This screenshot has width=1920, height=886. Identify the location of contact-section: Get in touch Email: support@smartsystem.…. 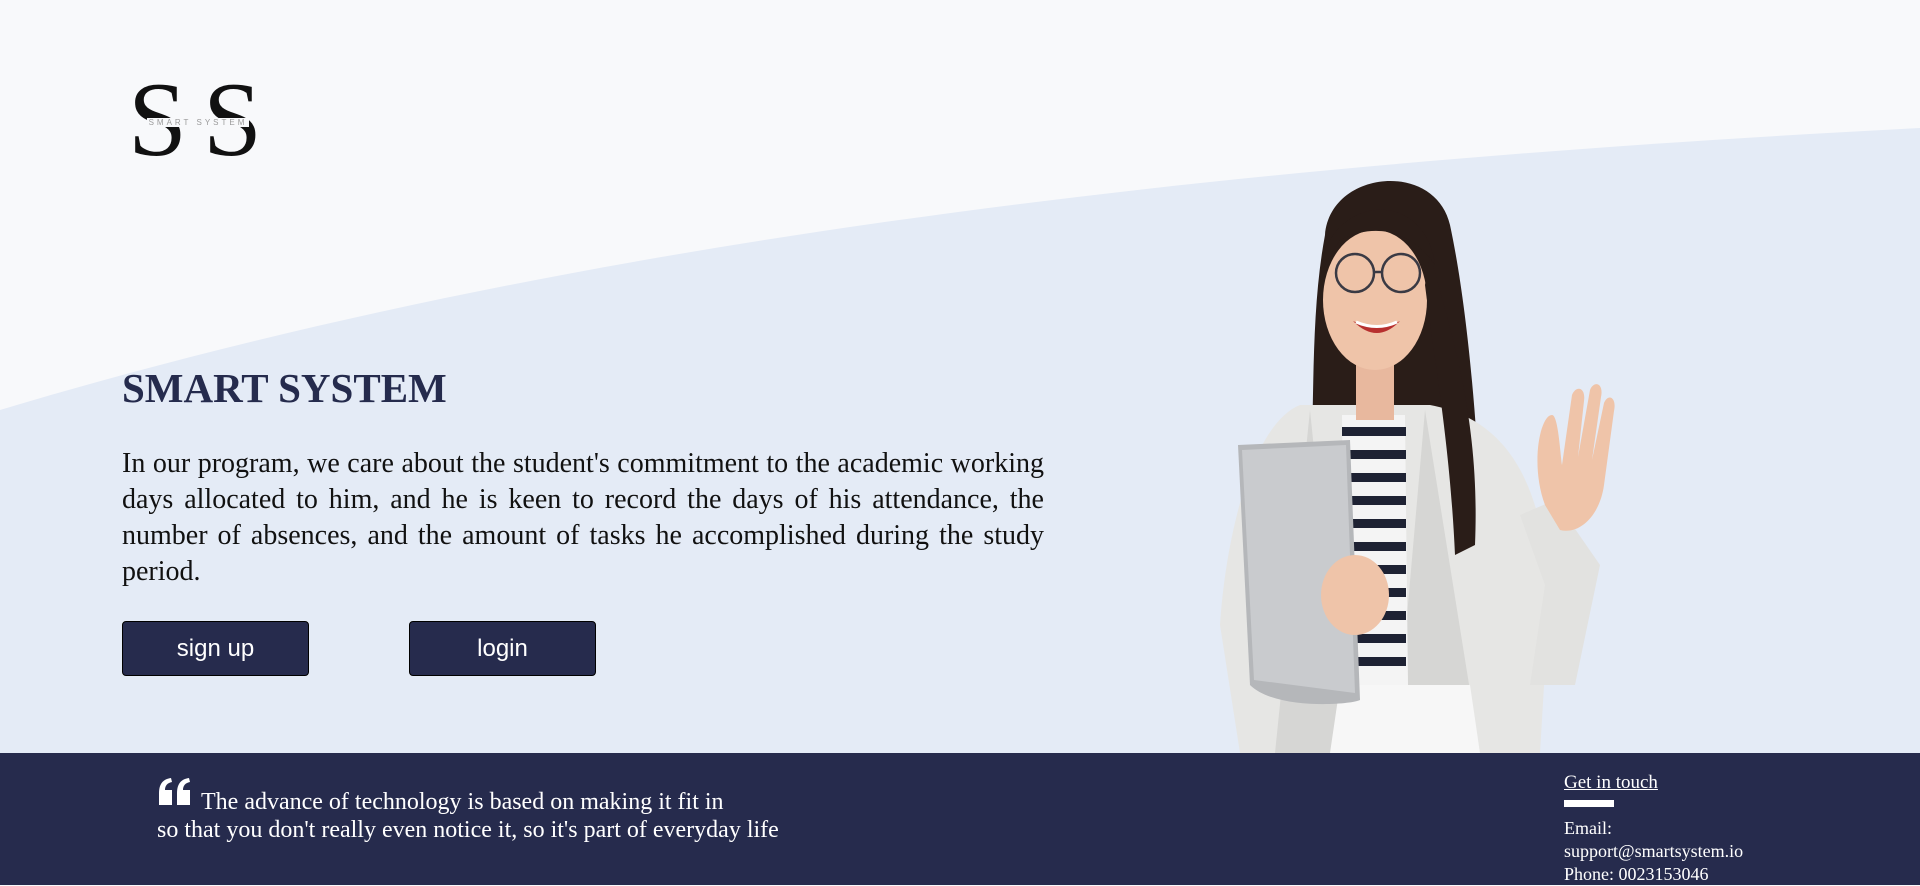
(1734, 829).